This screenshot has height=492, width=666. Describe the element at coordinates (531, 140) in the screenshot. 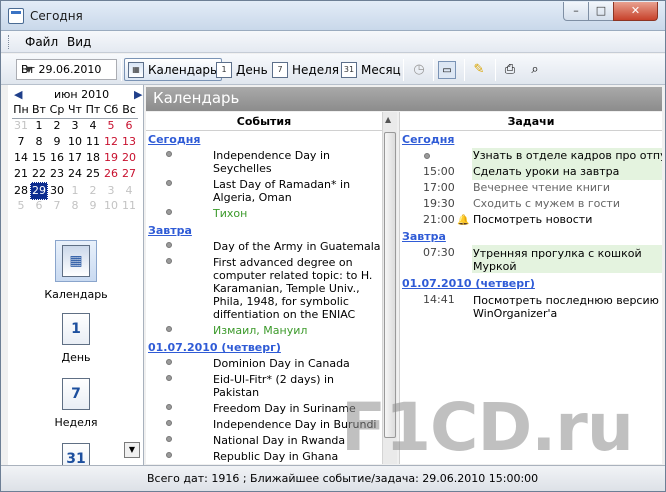

I see `tasks-group-title: Сегодня` at that location.